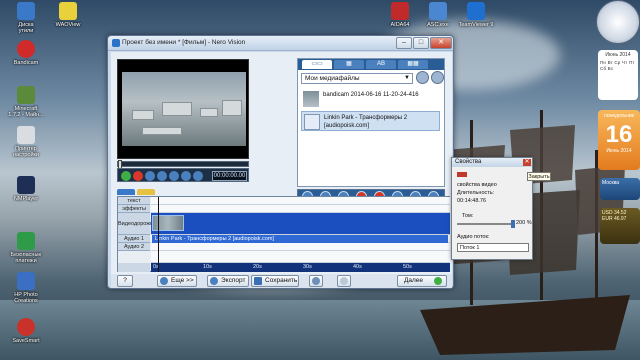 This screenshot has height=360, width=640. Describe the element at coordinates (357, 267) in the screenshot. I see `ruler-mark: 40s` at that location.